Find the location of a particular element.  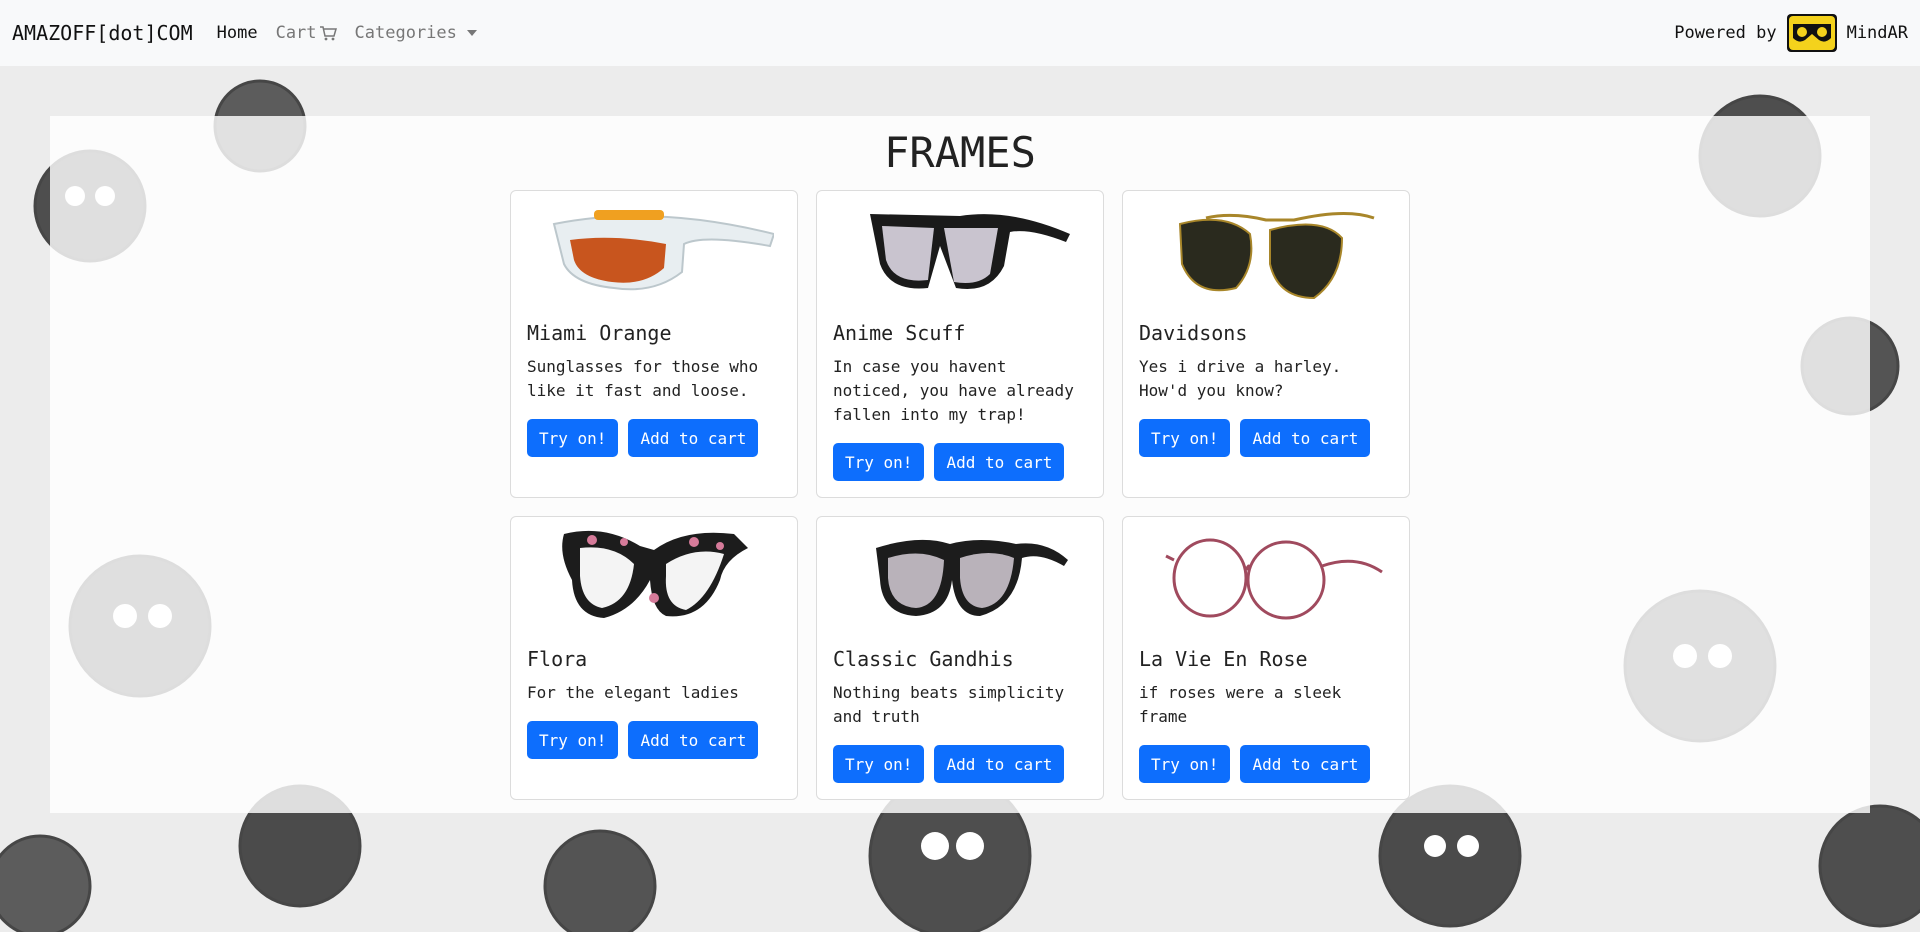

powered-by: Powered by MindAR is located at coordinates (1791, 33).